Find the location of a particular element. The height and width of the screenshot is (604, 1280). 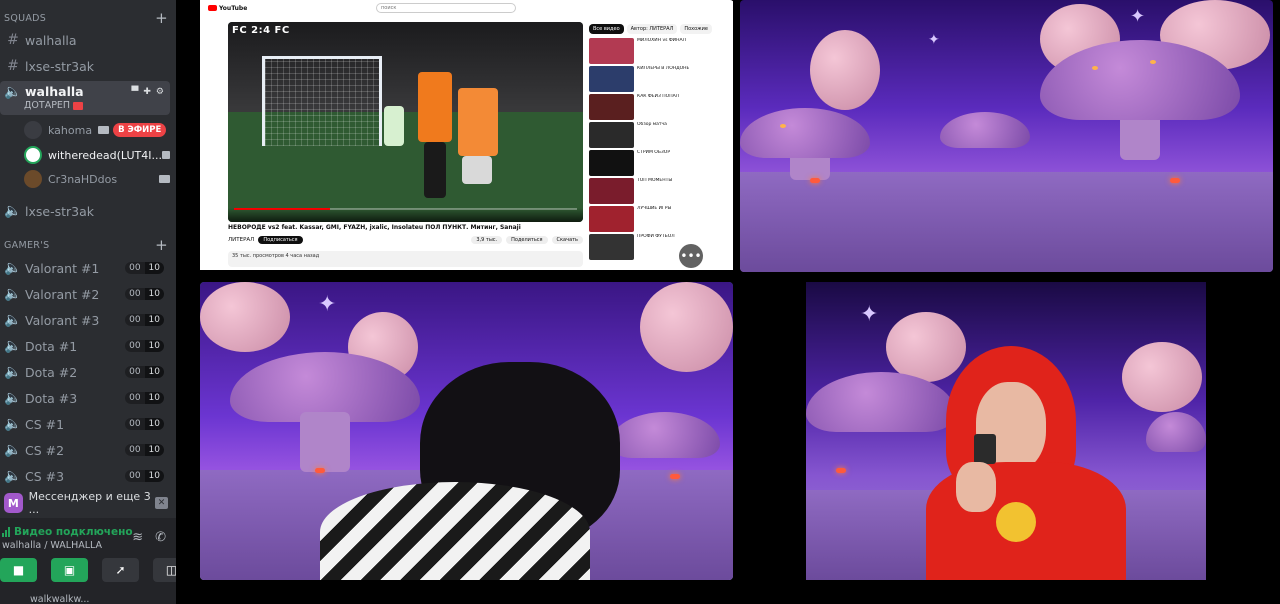

voice-member: kahoma В ЭФИРЕ is located at coordinates (97, 130).